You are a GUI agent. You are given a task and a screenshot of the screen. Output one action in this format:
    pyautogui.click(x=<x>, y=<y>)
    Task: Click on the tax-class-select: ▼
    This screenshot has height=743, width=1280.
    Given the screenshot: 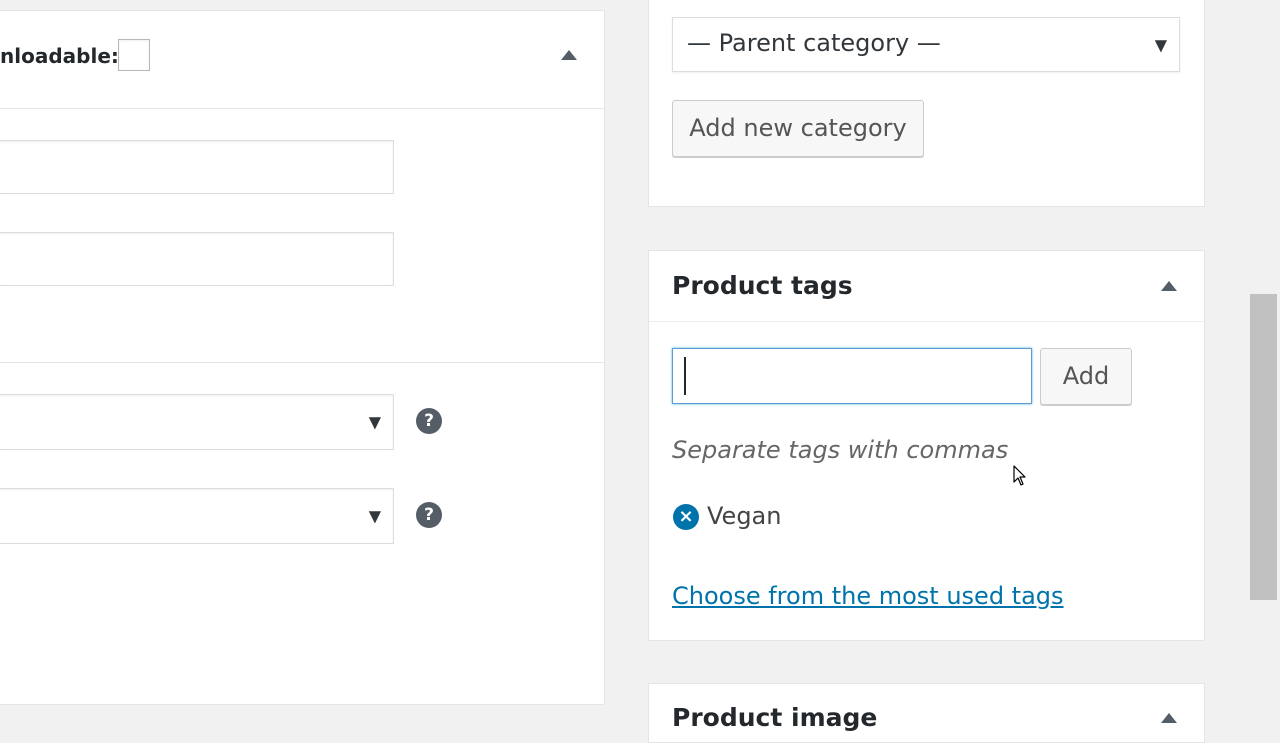 What is the action you would take?
    pyautogui.click(x=197, y=516)
    